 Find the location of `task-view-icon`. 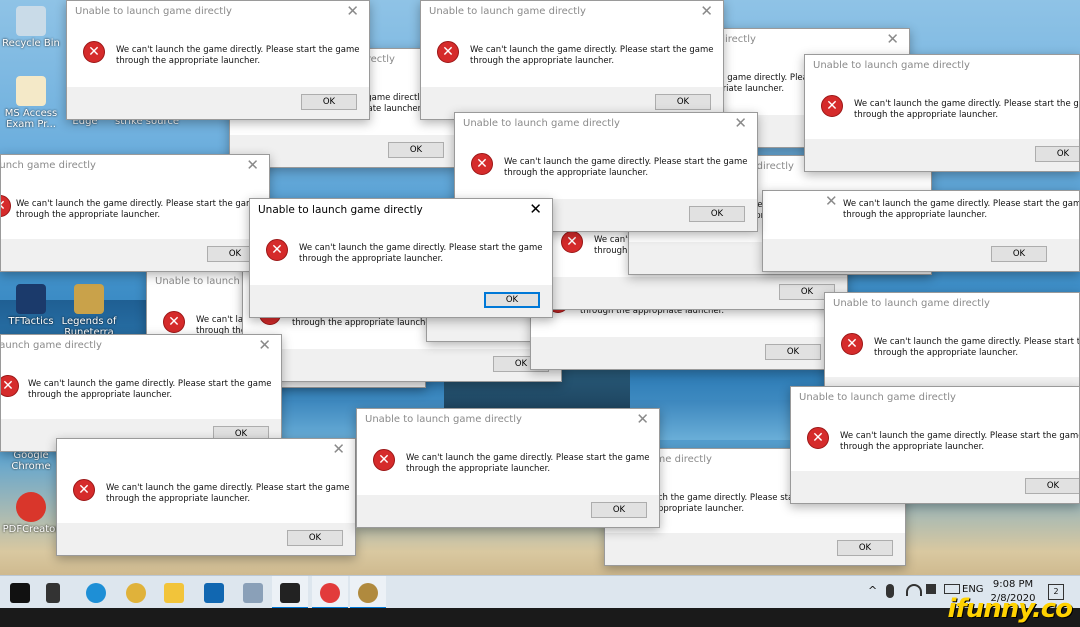

task-view-icon is located at coordinates (53, 593).